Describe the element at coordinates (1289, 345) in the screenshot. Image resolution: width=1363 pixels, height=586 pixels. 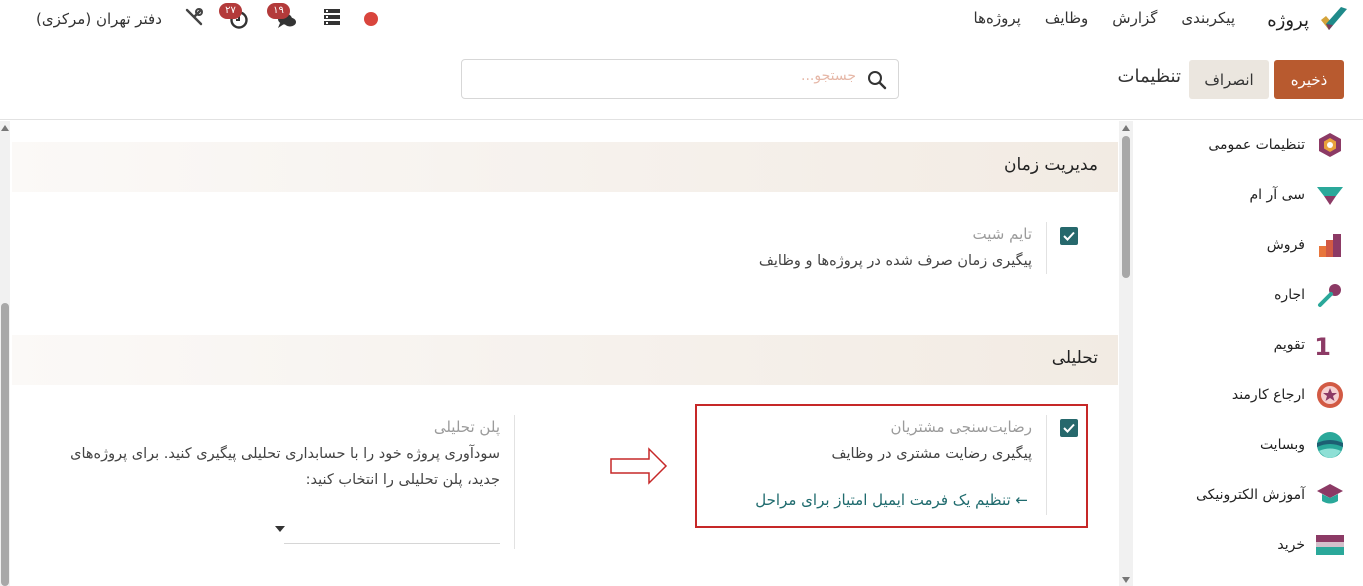
I see `sidebar-item-label: تقویم` at that location.